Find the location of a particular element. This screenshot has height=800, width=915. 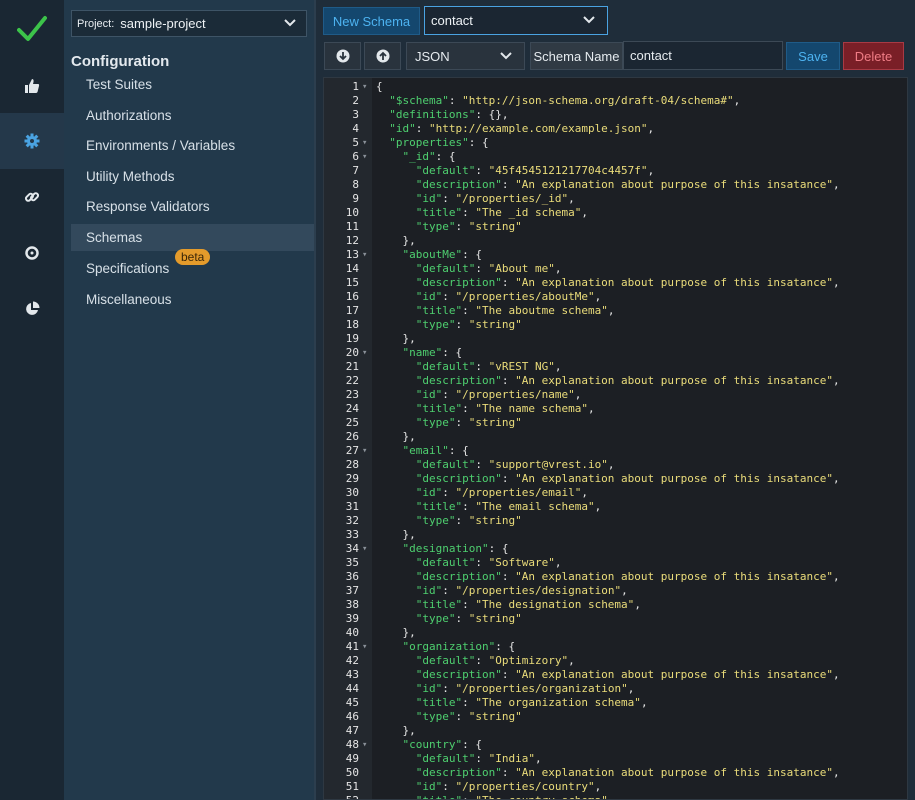

code-line: 52 "title": "The country schema", is located at coordinates (615, 796).